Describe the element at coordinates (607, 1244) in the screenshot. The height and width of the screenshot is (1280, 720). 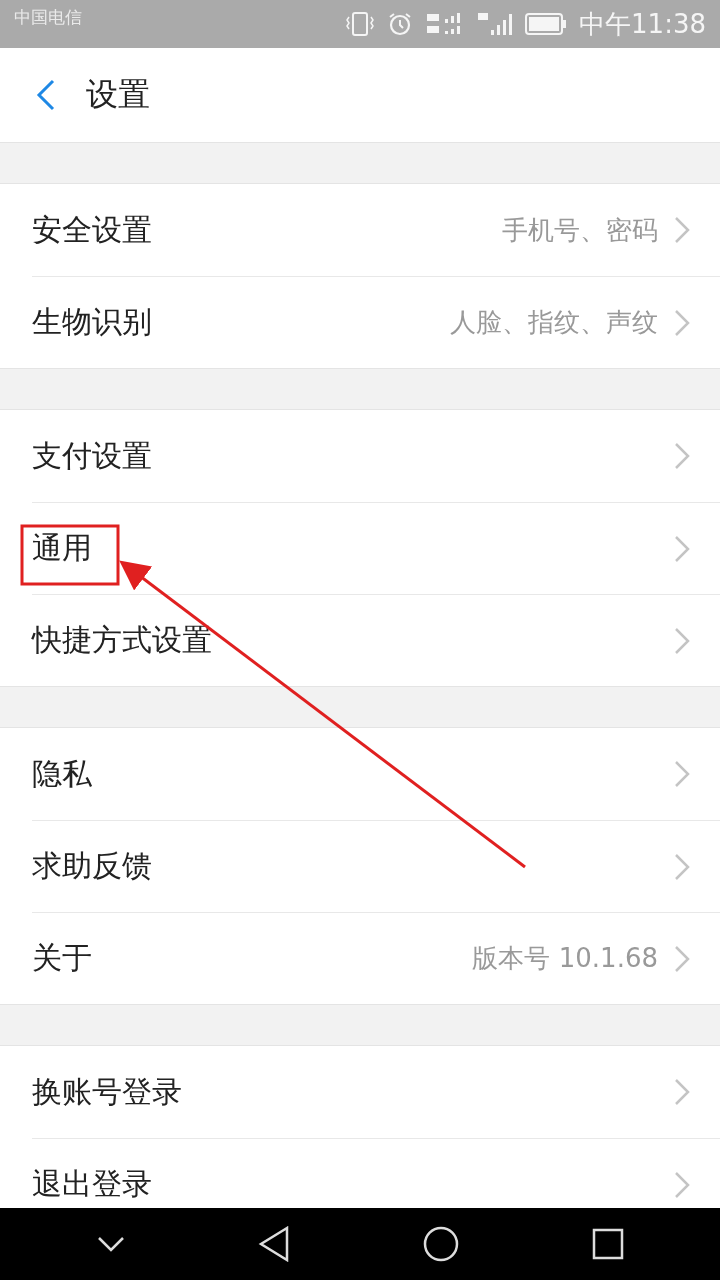
I see `recent-apps-icon` at that location.